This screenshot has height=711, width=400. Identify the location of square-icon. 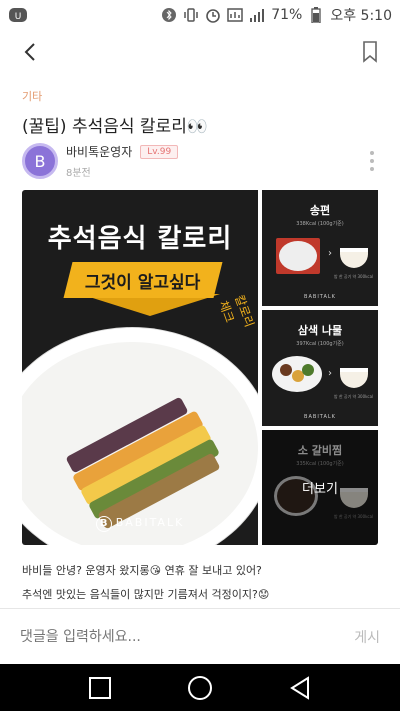
(100, 687).